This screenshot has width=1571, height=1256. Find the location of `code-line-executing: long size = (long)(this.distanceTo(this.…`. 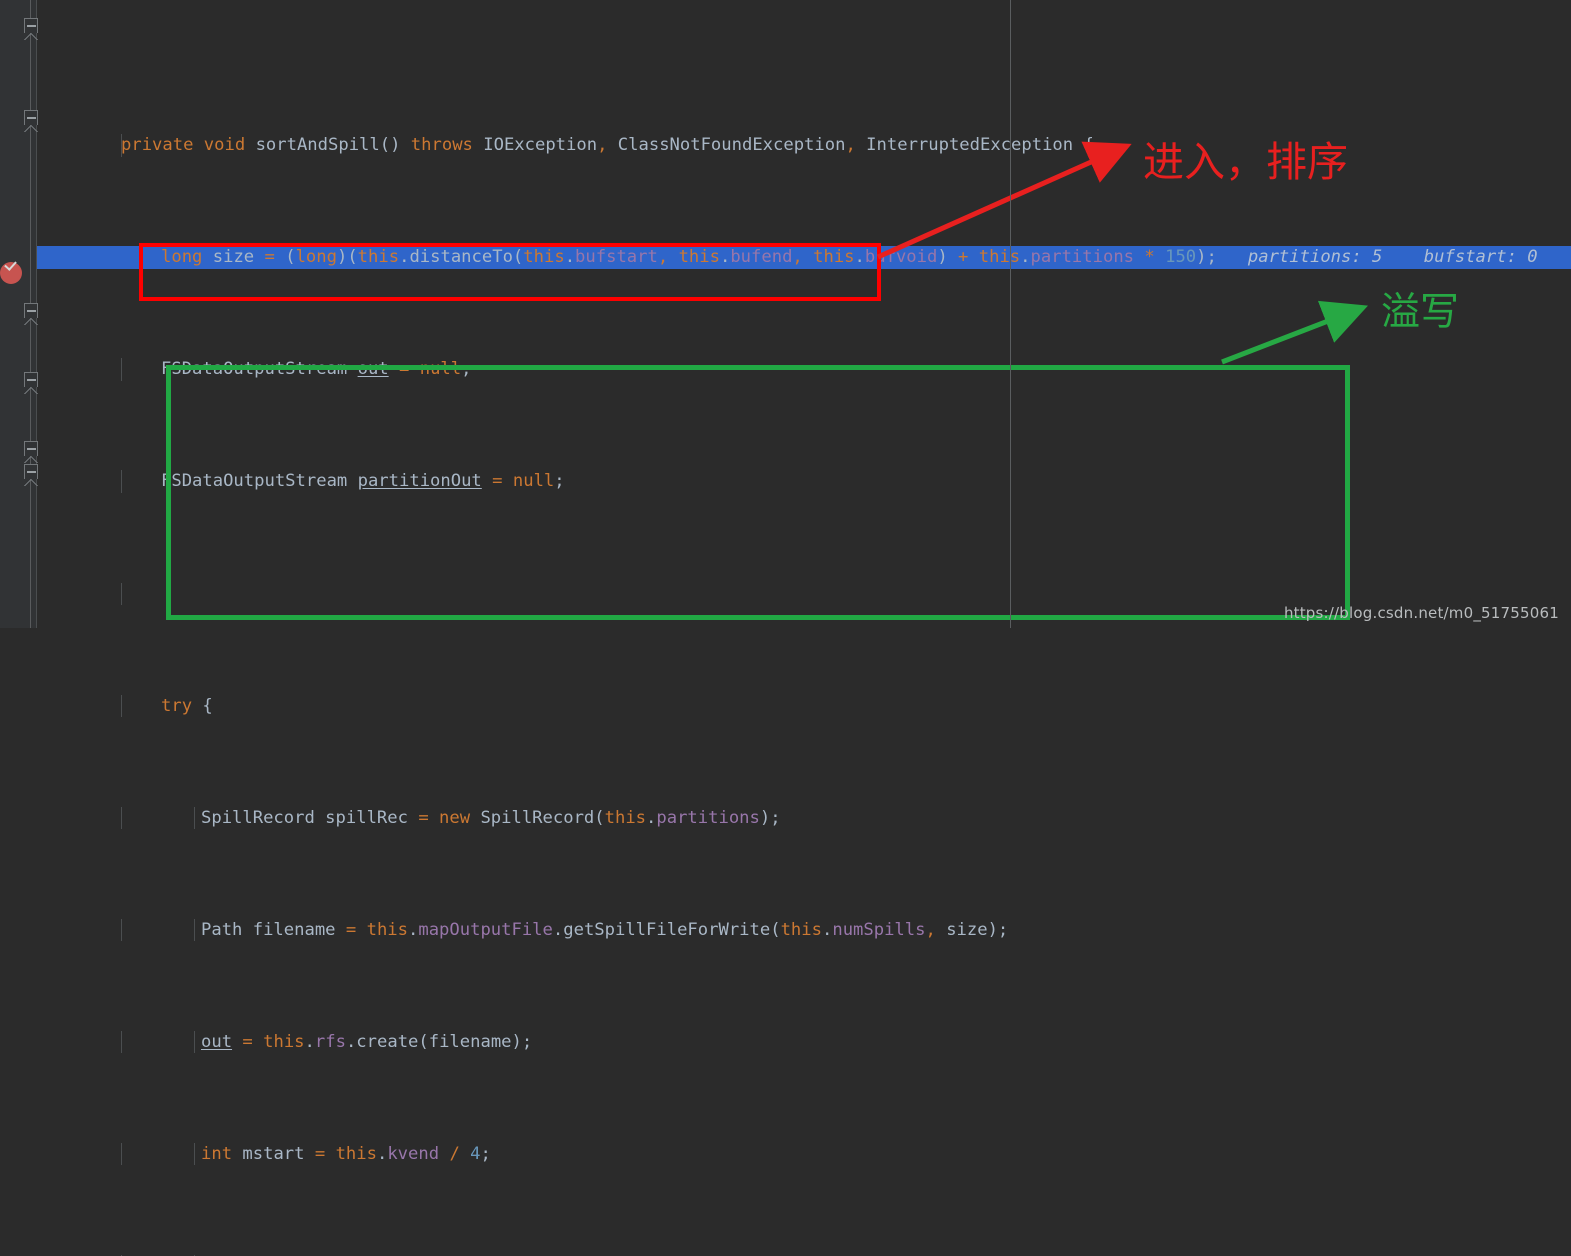

code-line-executing: long size = (long)(this.distanceTo(this.… is located at coordinates (804, 257).